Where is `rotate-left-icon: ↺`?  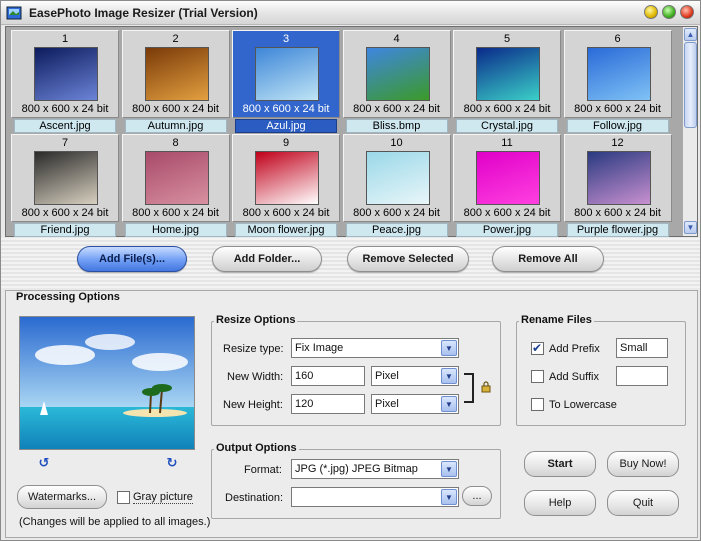
rotate-left-icon: ↺ is located at coordinates (44, 463).